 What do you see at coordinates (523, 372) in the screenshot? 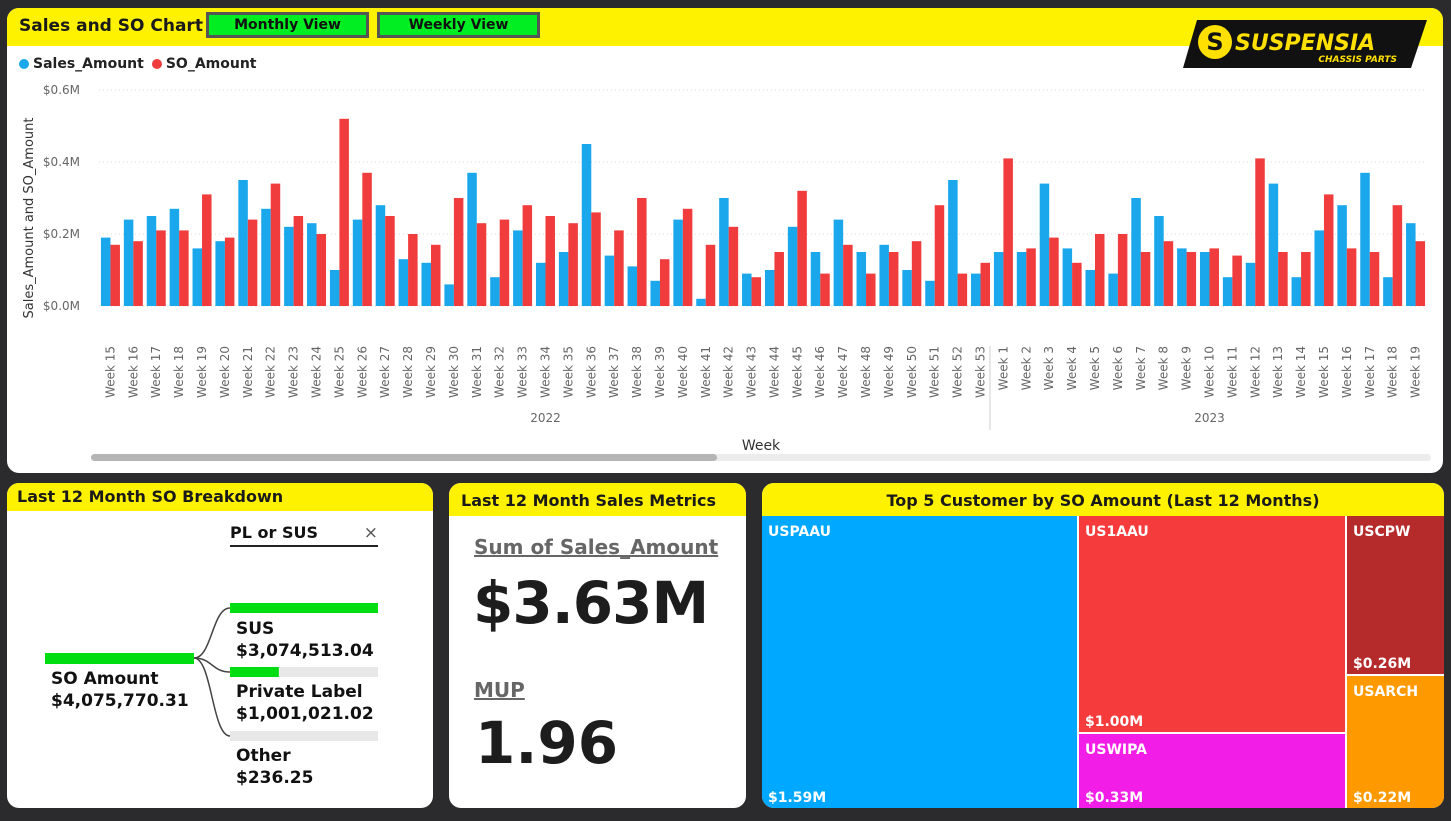
I see `x-tick-label: Week 33` at bounding box center [523, 372].